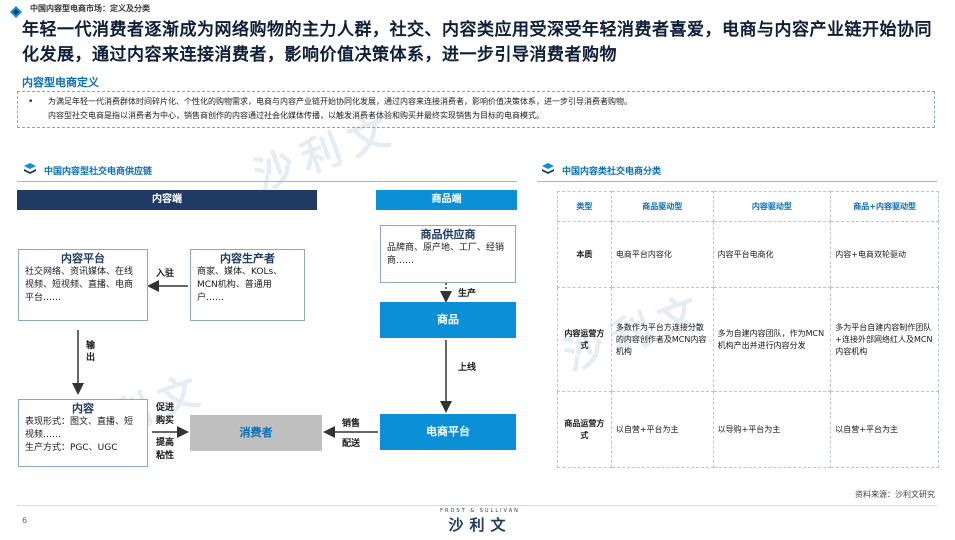 This screenshot has height=540, width=955. I want to click on footer-divider, so click(477, 505).